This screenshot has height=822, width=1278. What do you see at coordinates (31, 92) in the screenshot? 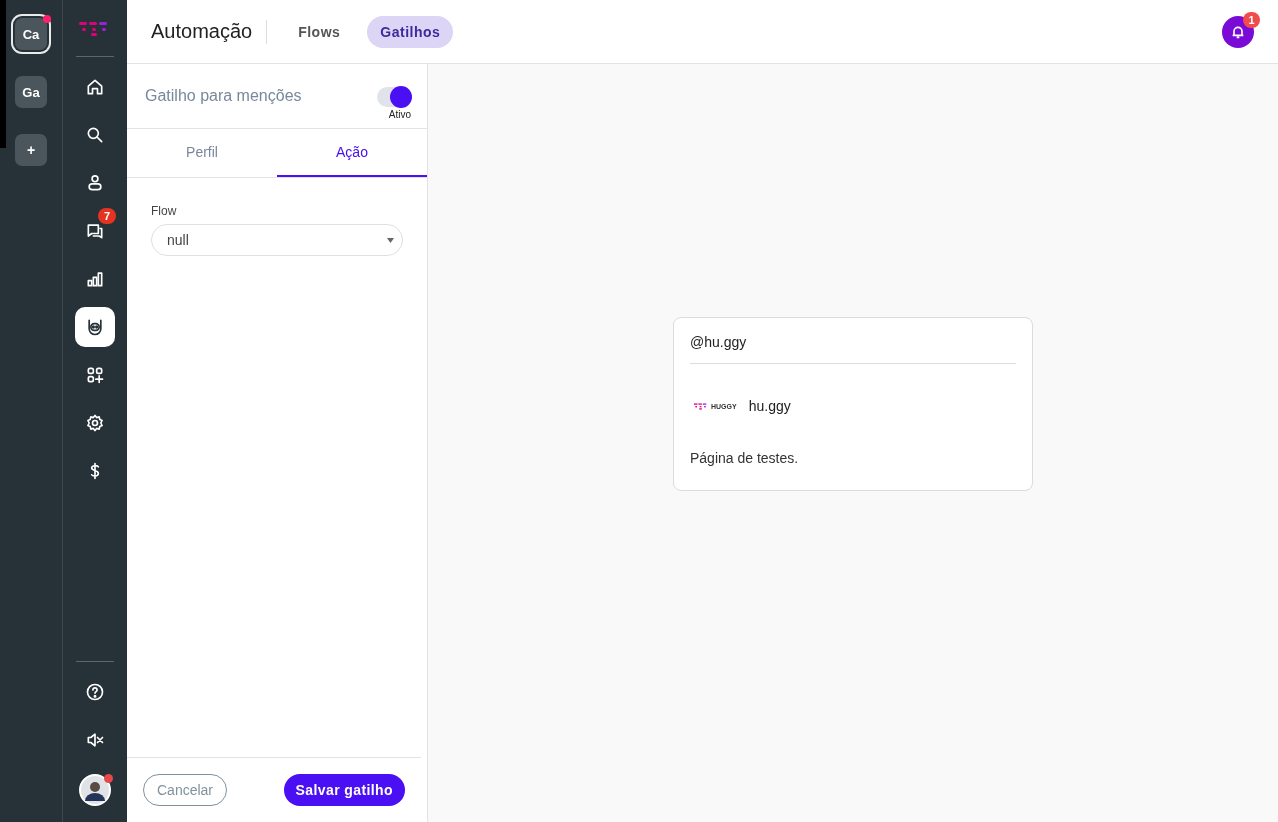
I see `workspace-button: Ga` at bounding box center [31, 92].